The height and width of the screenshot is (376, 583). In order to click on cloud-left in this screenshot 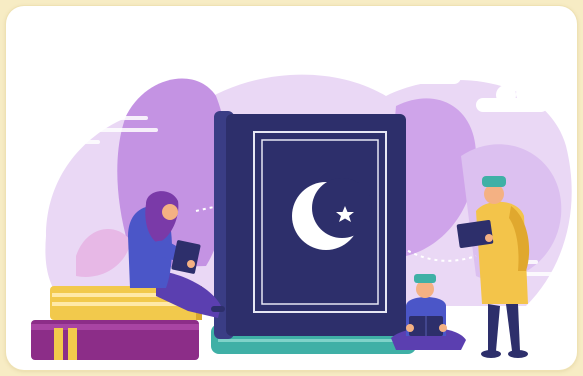, I will do `click(426, 71)`.